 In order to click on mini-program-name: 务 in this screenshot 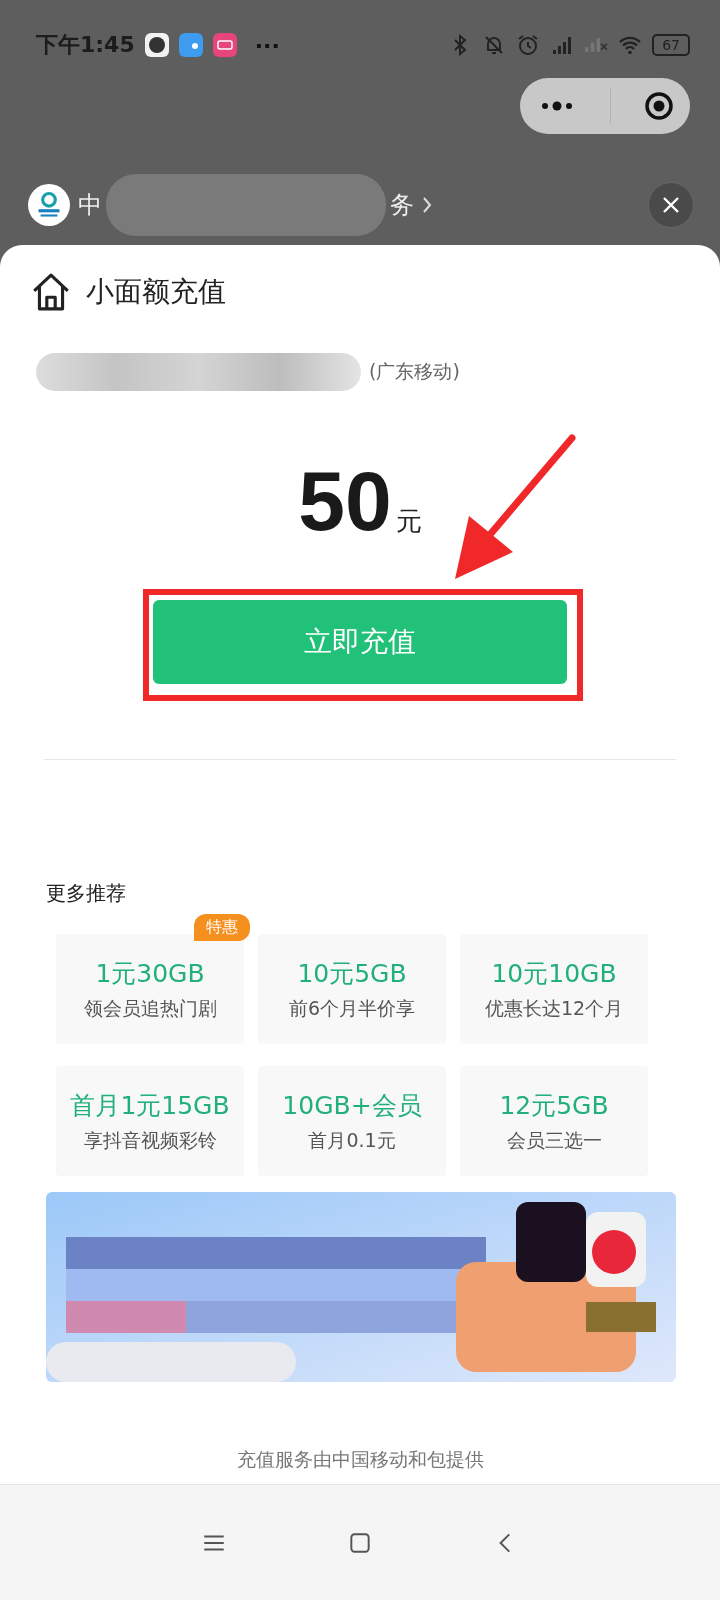, I will do `click(402, 205)`.